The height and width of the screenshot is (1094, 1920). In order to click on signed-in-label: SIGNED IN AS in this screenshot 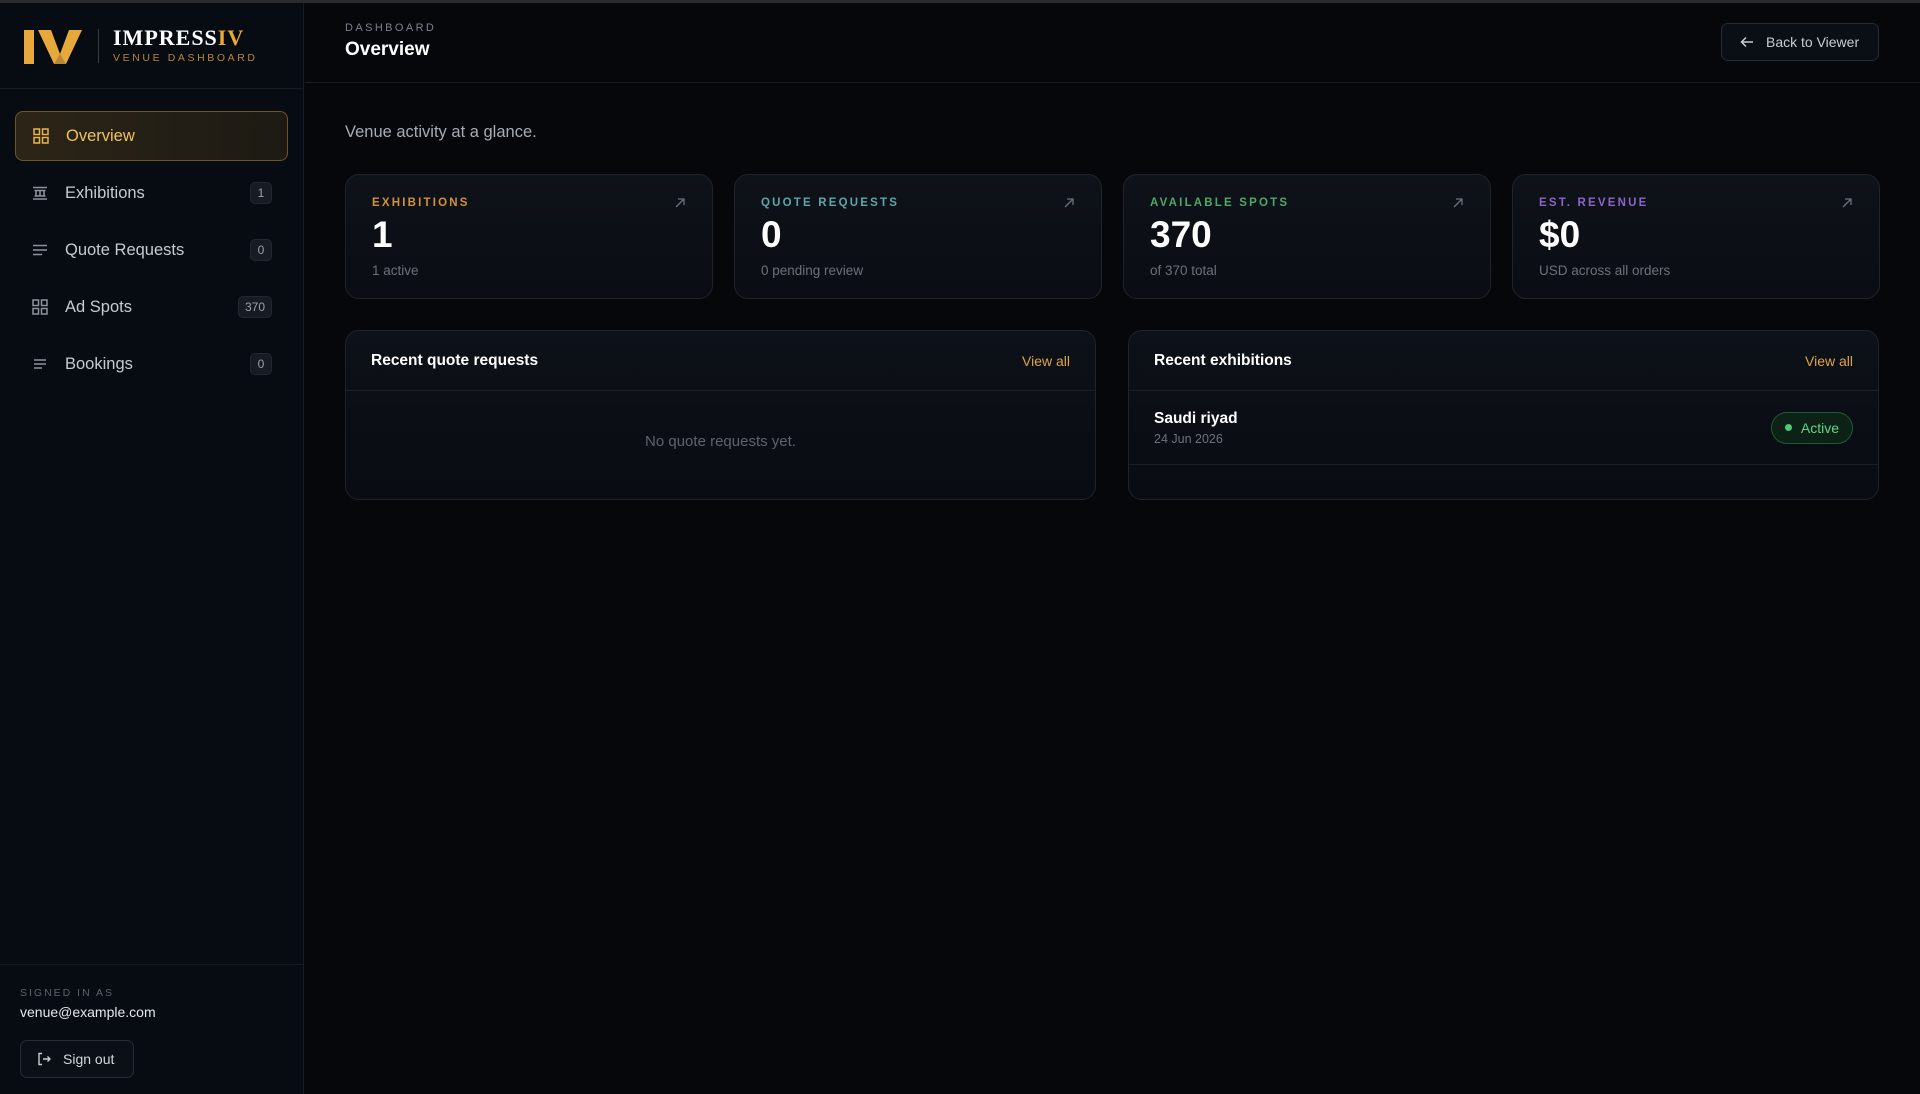, I will do `click(67, 993)`.